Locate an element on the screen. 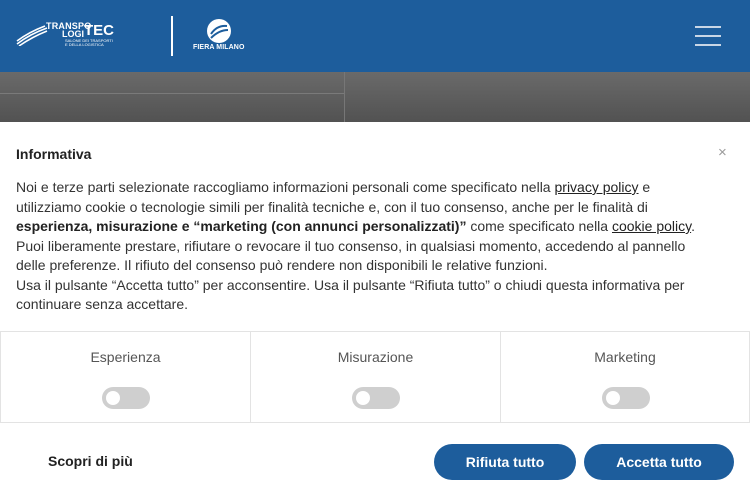 This screenshot has height=500, width=750. category-label: Esperienza is located at coordinates (125, 357).